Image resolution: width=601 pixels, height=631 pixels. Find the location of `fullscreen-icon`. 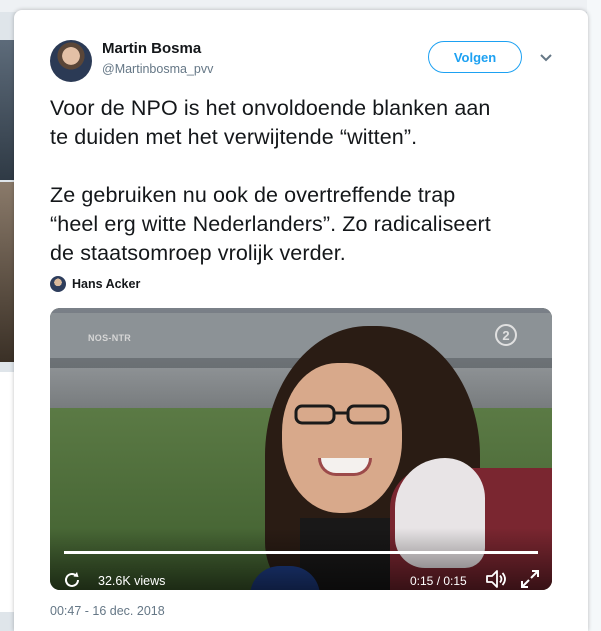

fullscreen-icon is located at coordinates (530, 579).